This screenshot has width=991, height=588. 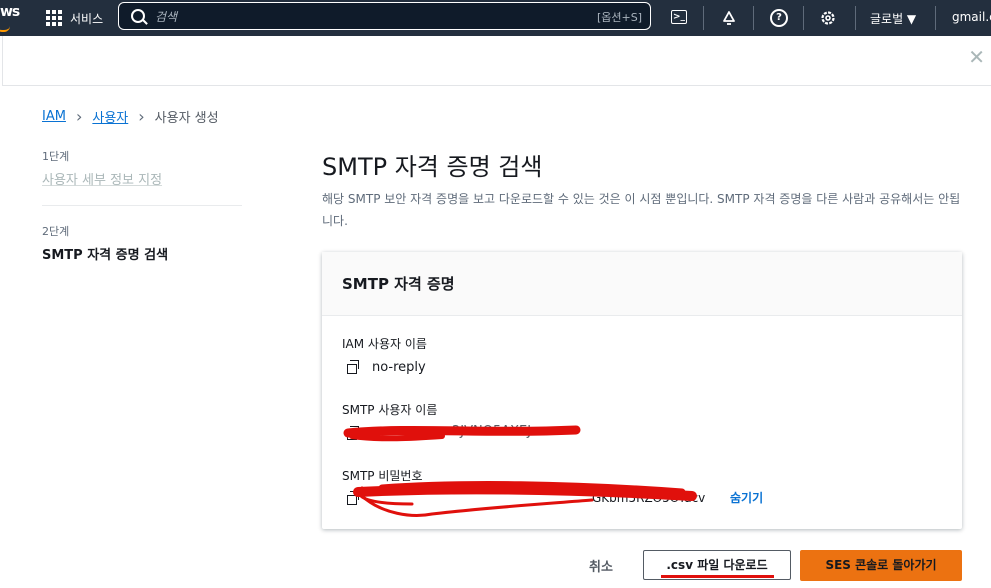 What do you see at coordinates (432, 167) in the screenshot?
I see `page-title: SMTP 자격 증명 검색` at bounding box center [432, 167].